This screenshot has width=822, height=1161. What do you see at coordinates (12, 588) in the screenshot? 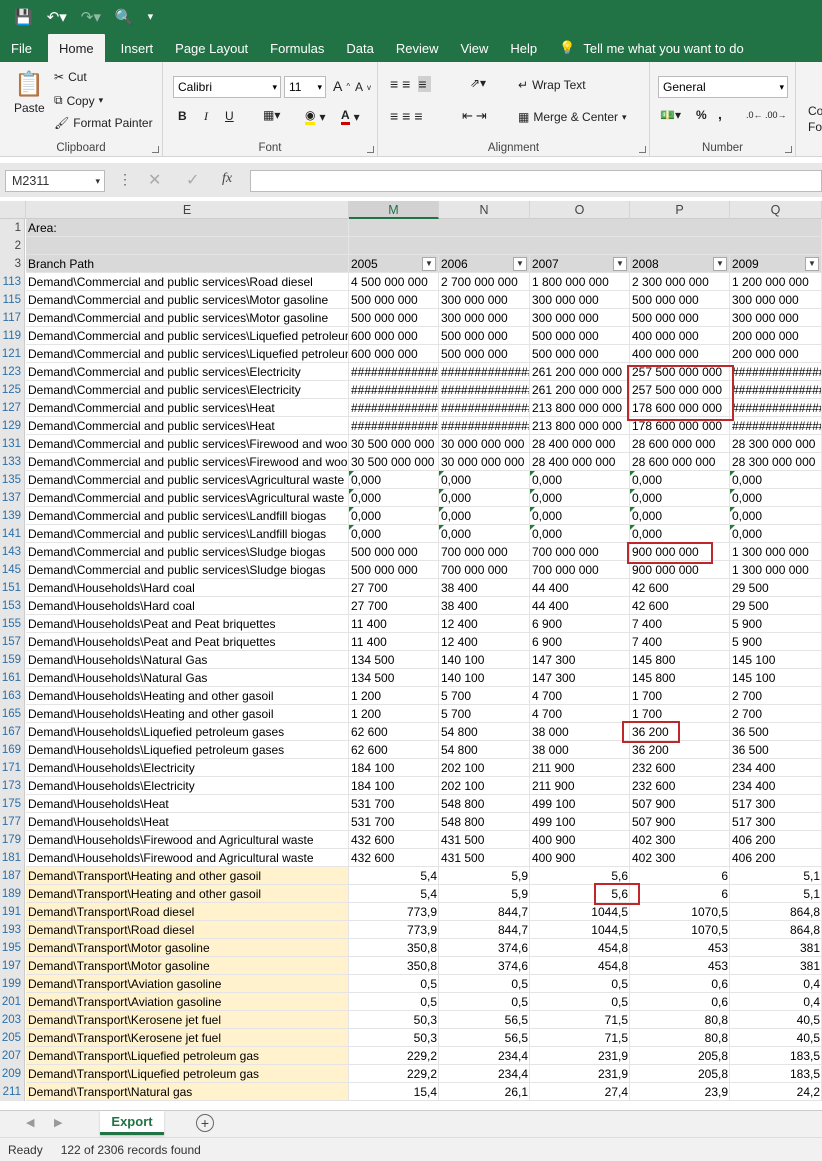
I see `row-number: 151` at bounding box center [12, 588].